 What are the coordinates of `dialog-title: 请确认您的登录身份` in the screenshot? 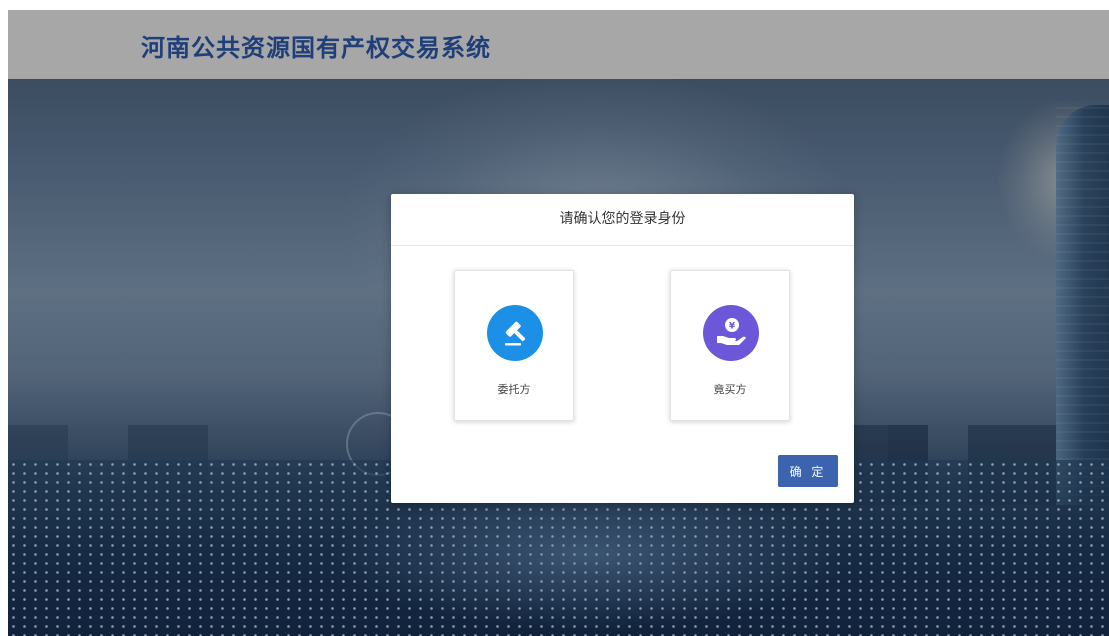 It's located at (622, 220).